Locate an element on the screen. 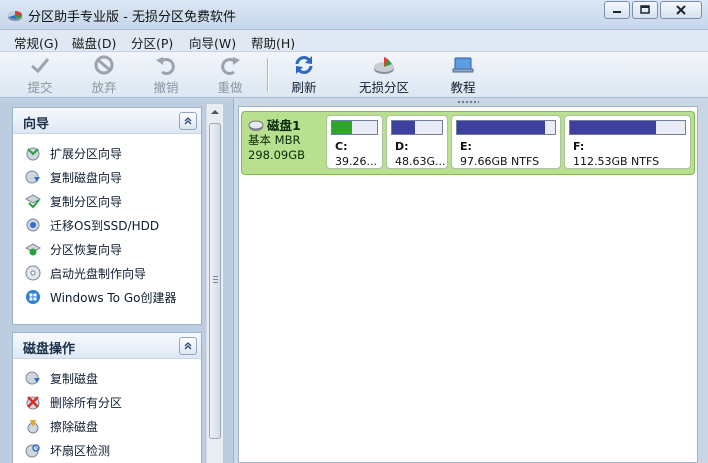  windows-to-go-icon is located at coordinates (33, 297).